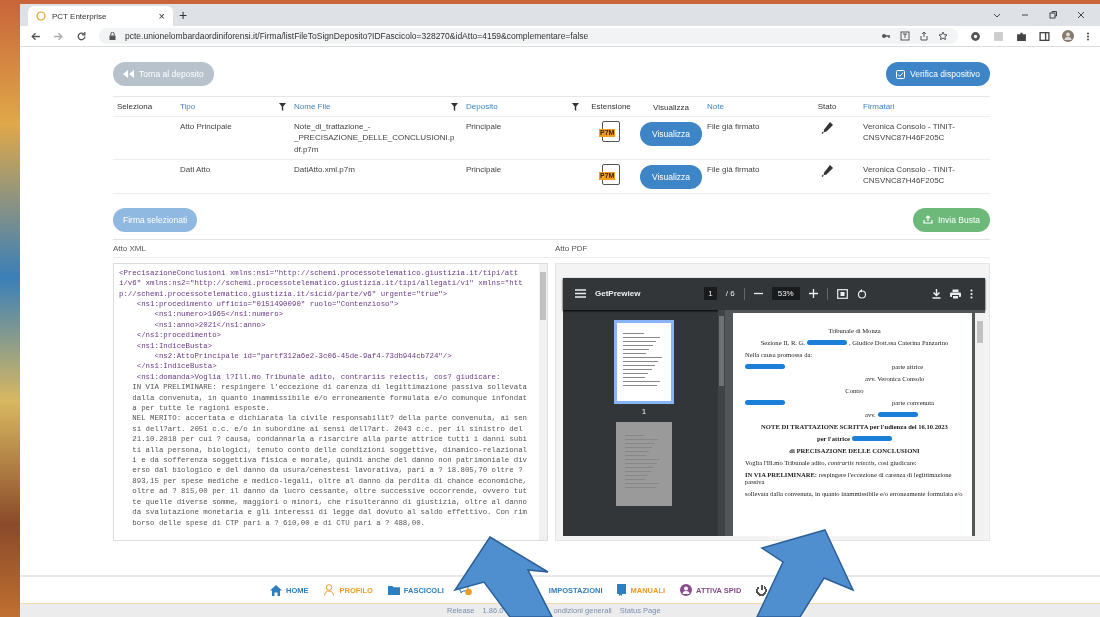 The height and width of the screenshot is (617, 1100). I want to click on new-tab-button: +, so click(183, 15).